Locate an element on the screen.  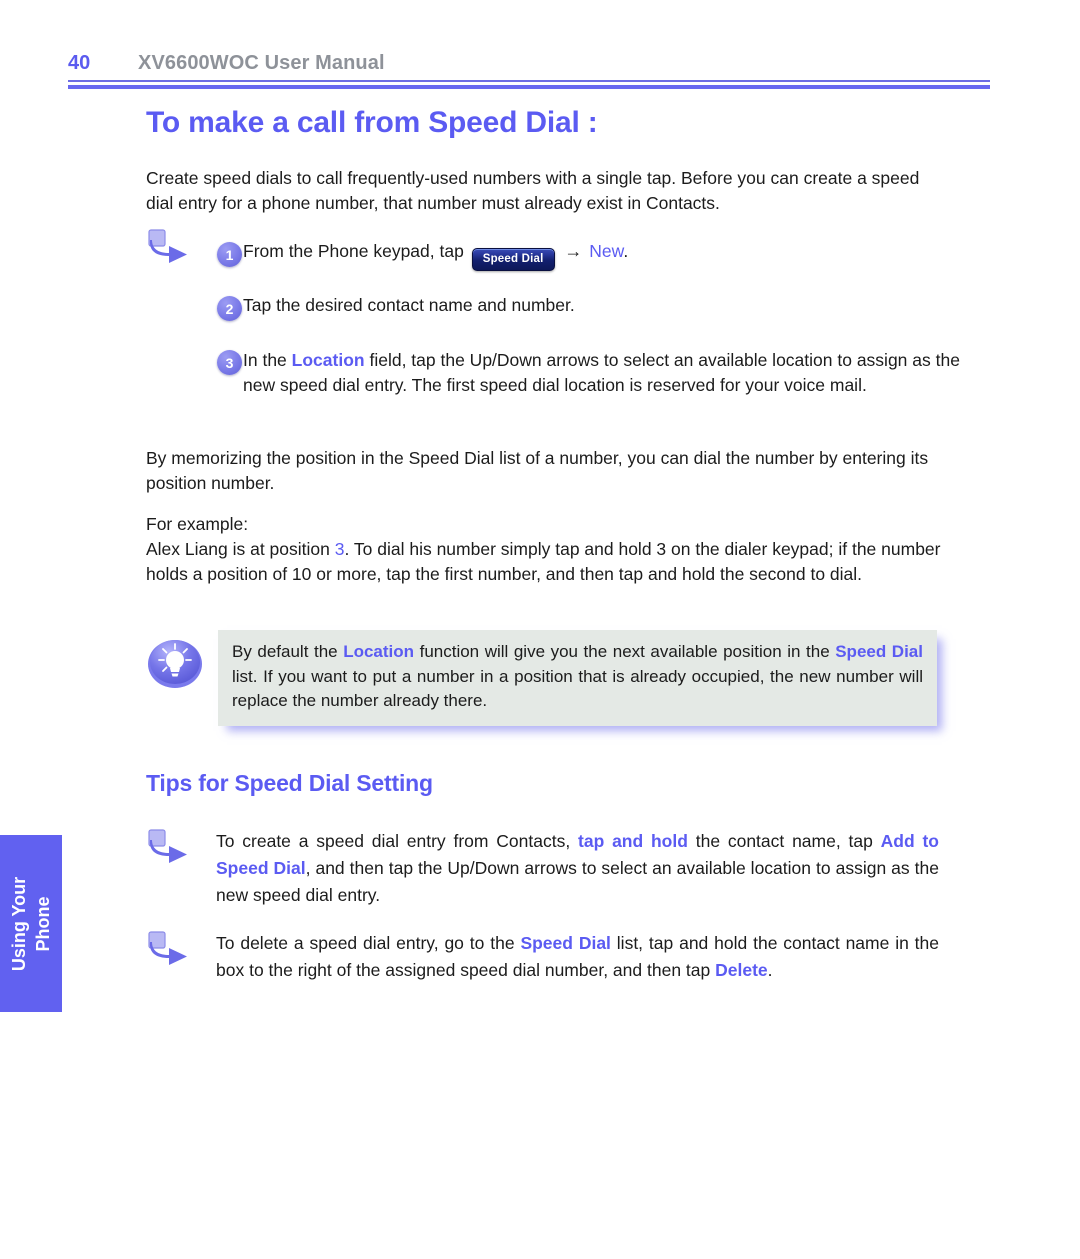
step-1-link-new: New is located at coordinates (606, 251).